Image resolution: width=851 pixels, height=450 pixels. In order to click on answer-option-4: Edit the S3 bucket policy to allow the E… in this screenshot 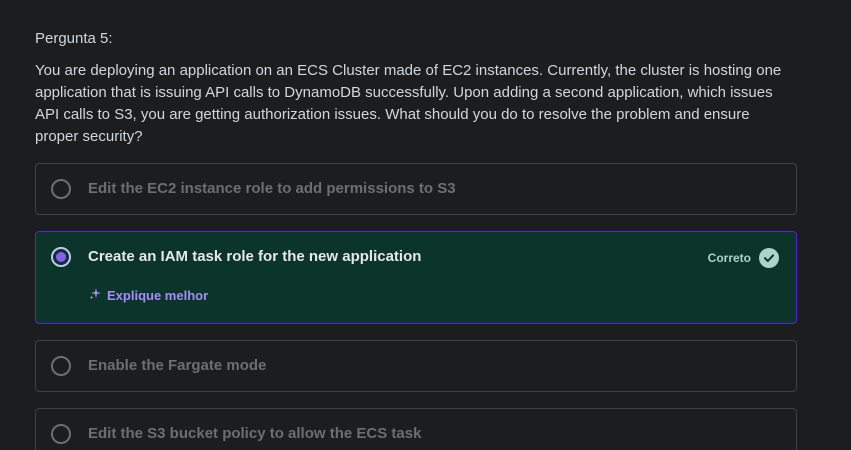, I will do `click(416, 429)`.